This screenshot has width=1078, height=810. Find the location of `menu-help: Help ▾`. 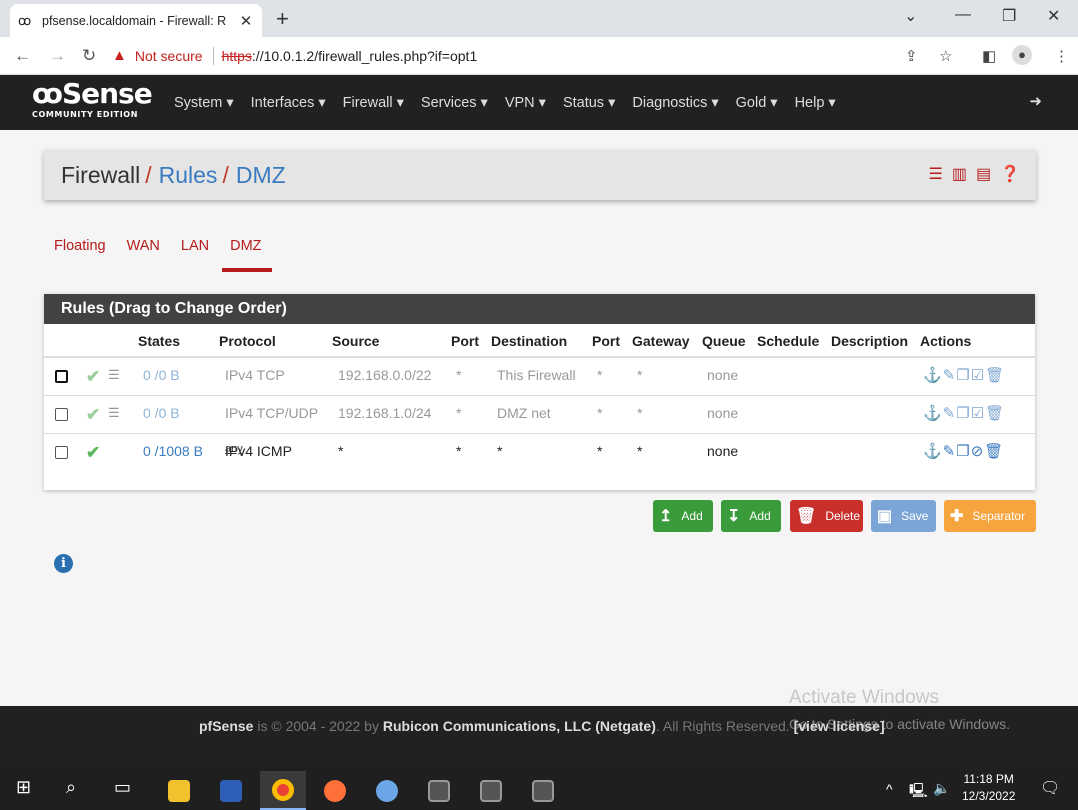

menu-help: Help ▾ is located at coordinates (815, 103).